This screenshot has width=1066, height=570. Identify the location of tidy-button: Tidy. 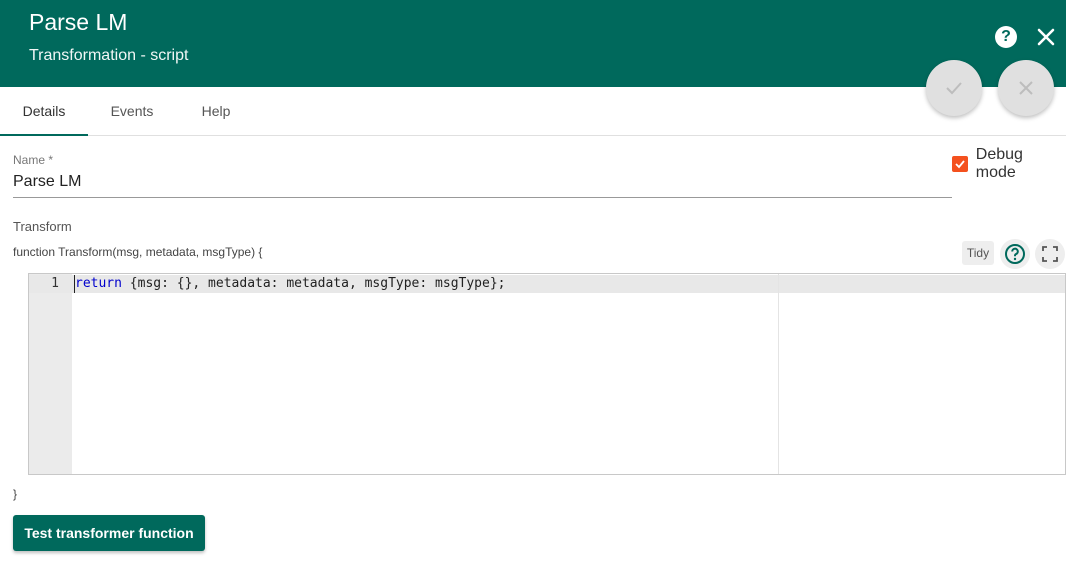
(978, 253).